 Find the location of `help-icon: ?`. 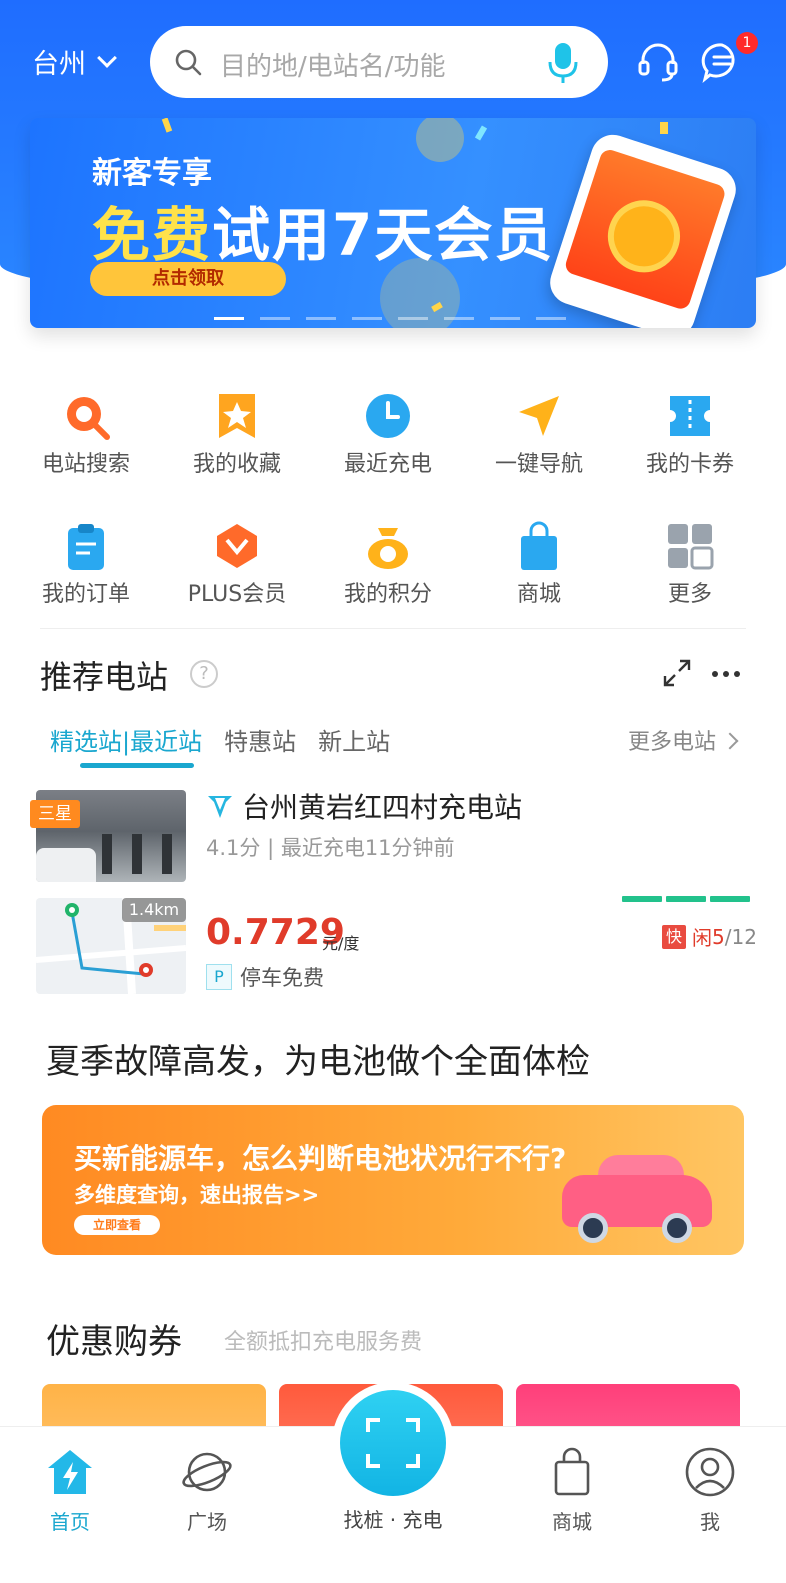

help-icon: ? is located at coordinates (204, 674).